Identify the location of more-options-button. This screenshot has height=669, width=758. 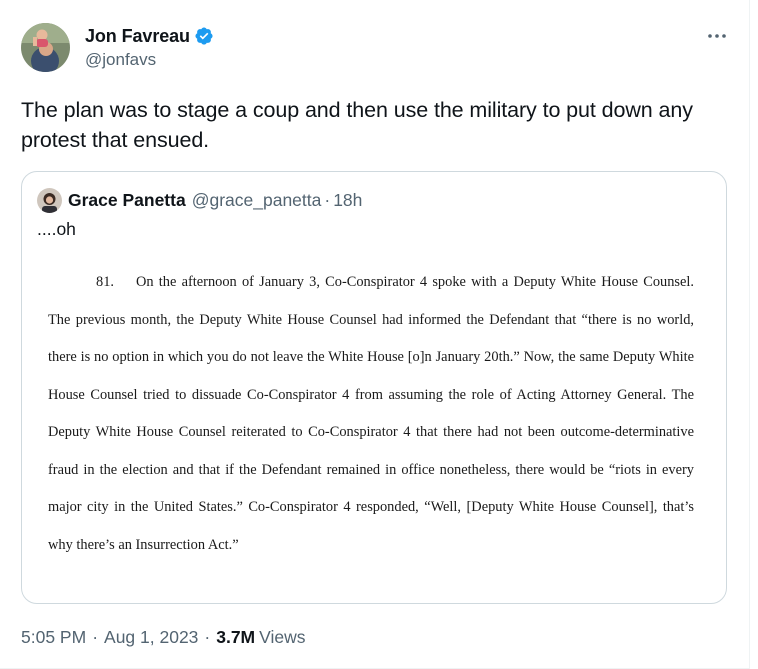
(717, 36).